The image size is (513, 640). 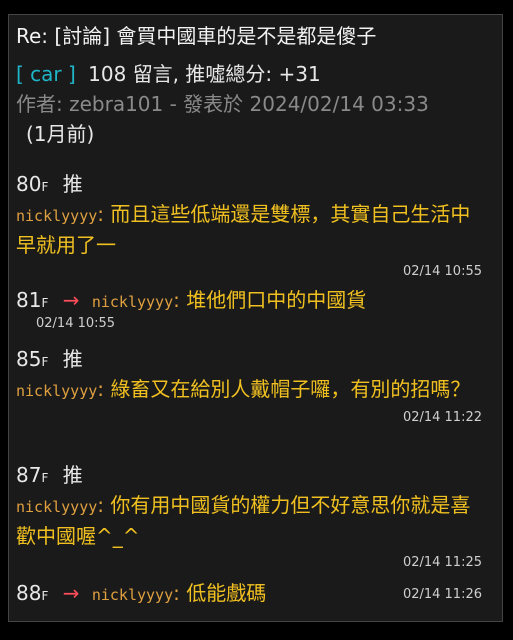 What do you see at coordinates (246, 521) in the screenshot?
I see `push-body: nicklyyyy: 你有用中國貨的權力但不好意思你就是喜歡中國喔^_^` at bounding box center [246, 521].